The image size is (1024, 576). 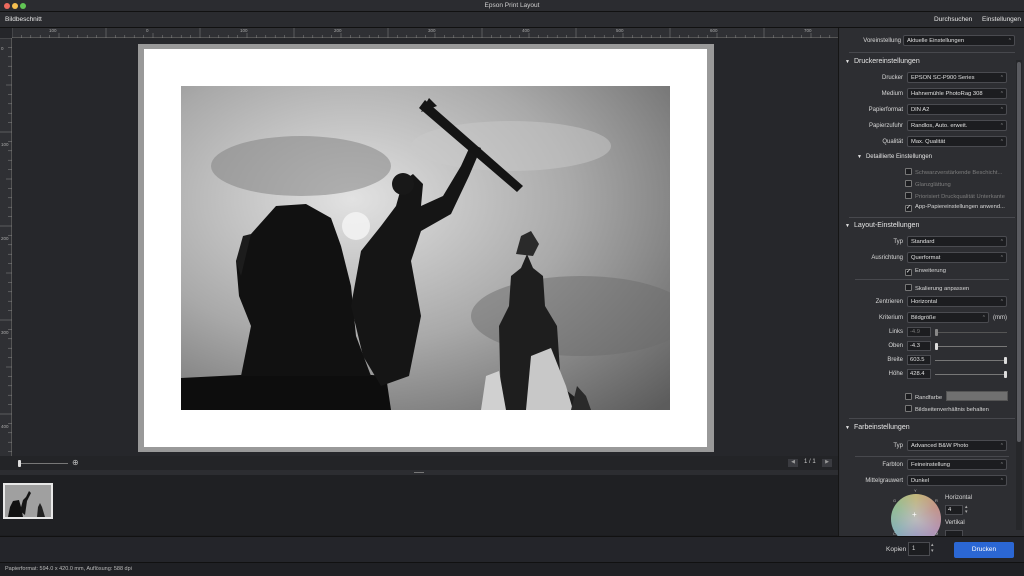 I want to click on tone-value: Feineinstellung, so click(x=930, y=465).